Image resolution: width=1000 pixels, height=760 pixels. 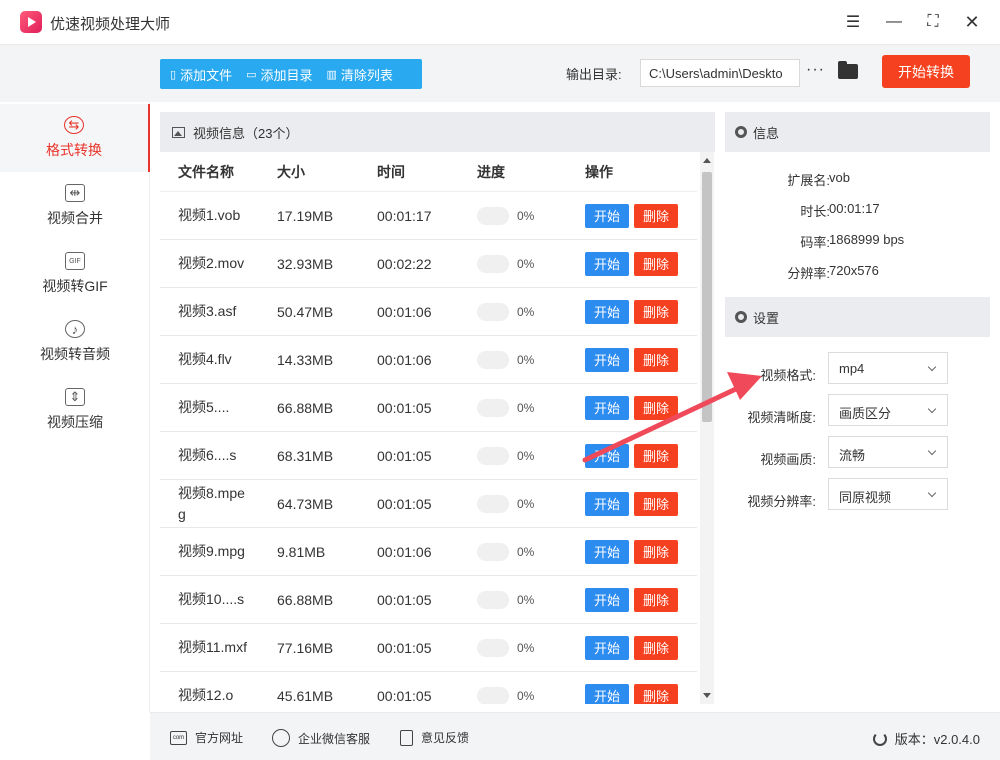 What do you see at coordinates (31, 22) in the screenshot?
I see `app-logo-icon` at bounding box center [31, 22].